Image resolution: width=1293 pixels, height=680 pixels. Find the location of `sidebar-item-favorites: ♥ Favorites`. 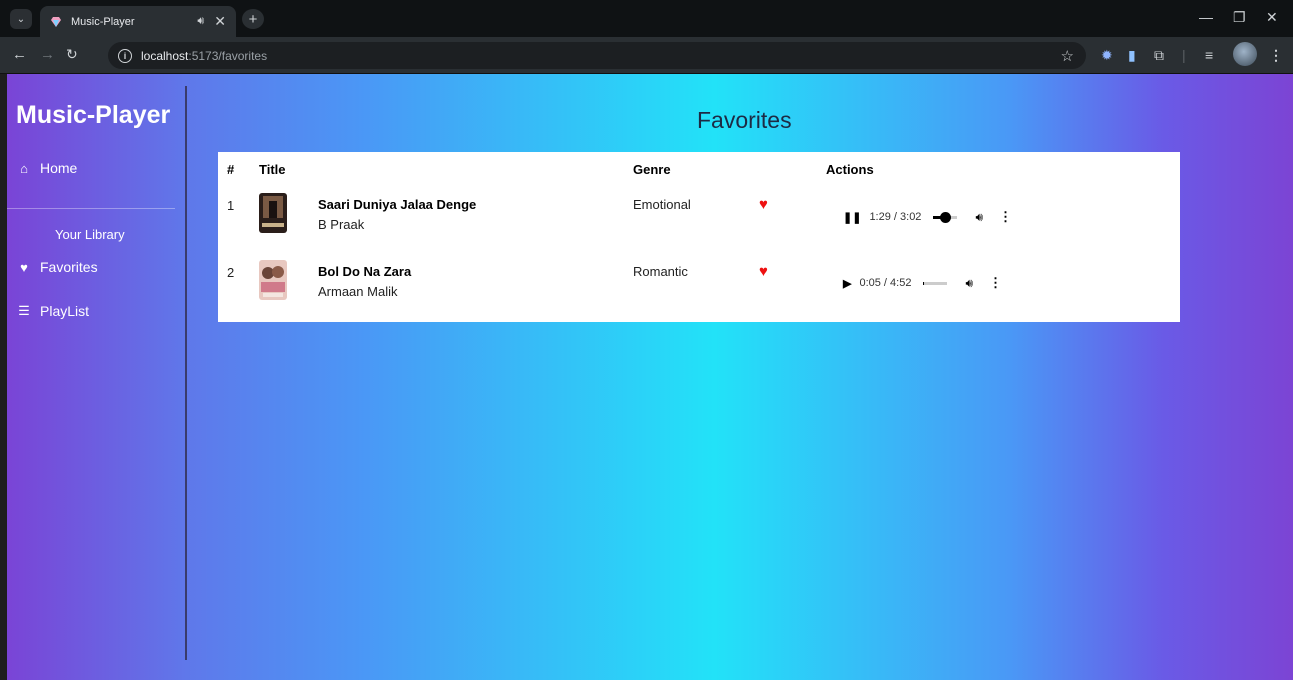

sidebar-item-favorites: ♥ Favorites is located at coordinates (57, 267).